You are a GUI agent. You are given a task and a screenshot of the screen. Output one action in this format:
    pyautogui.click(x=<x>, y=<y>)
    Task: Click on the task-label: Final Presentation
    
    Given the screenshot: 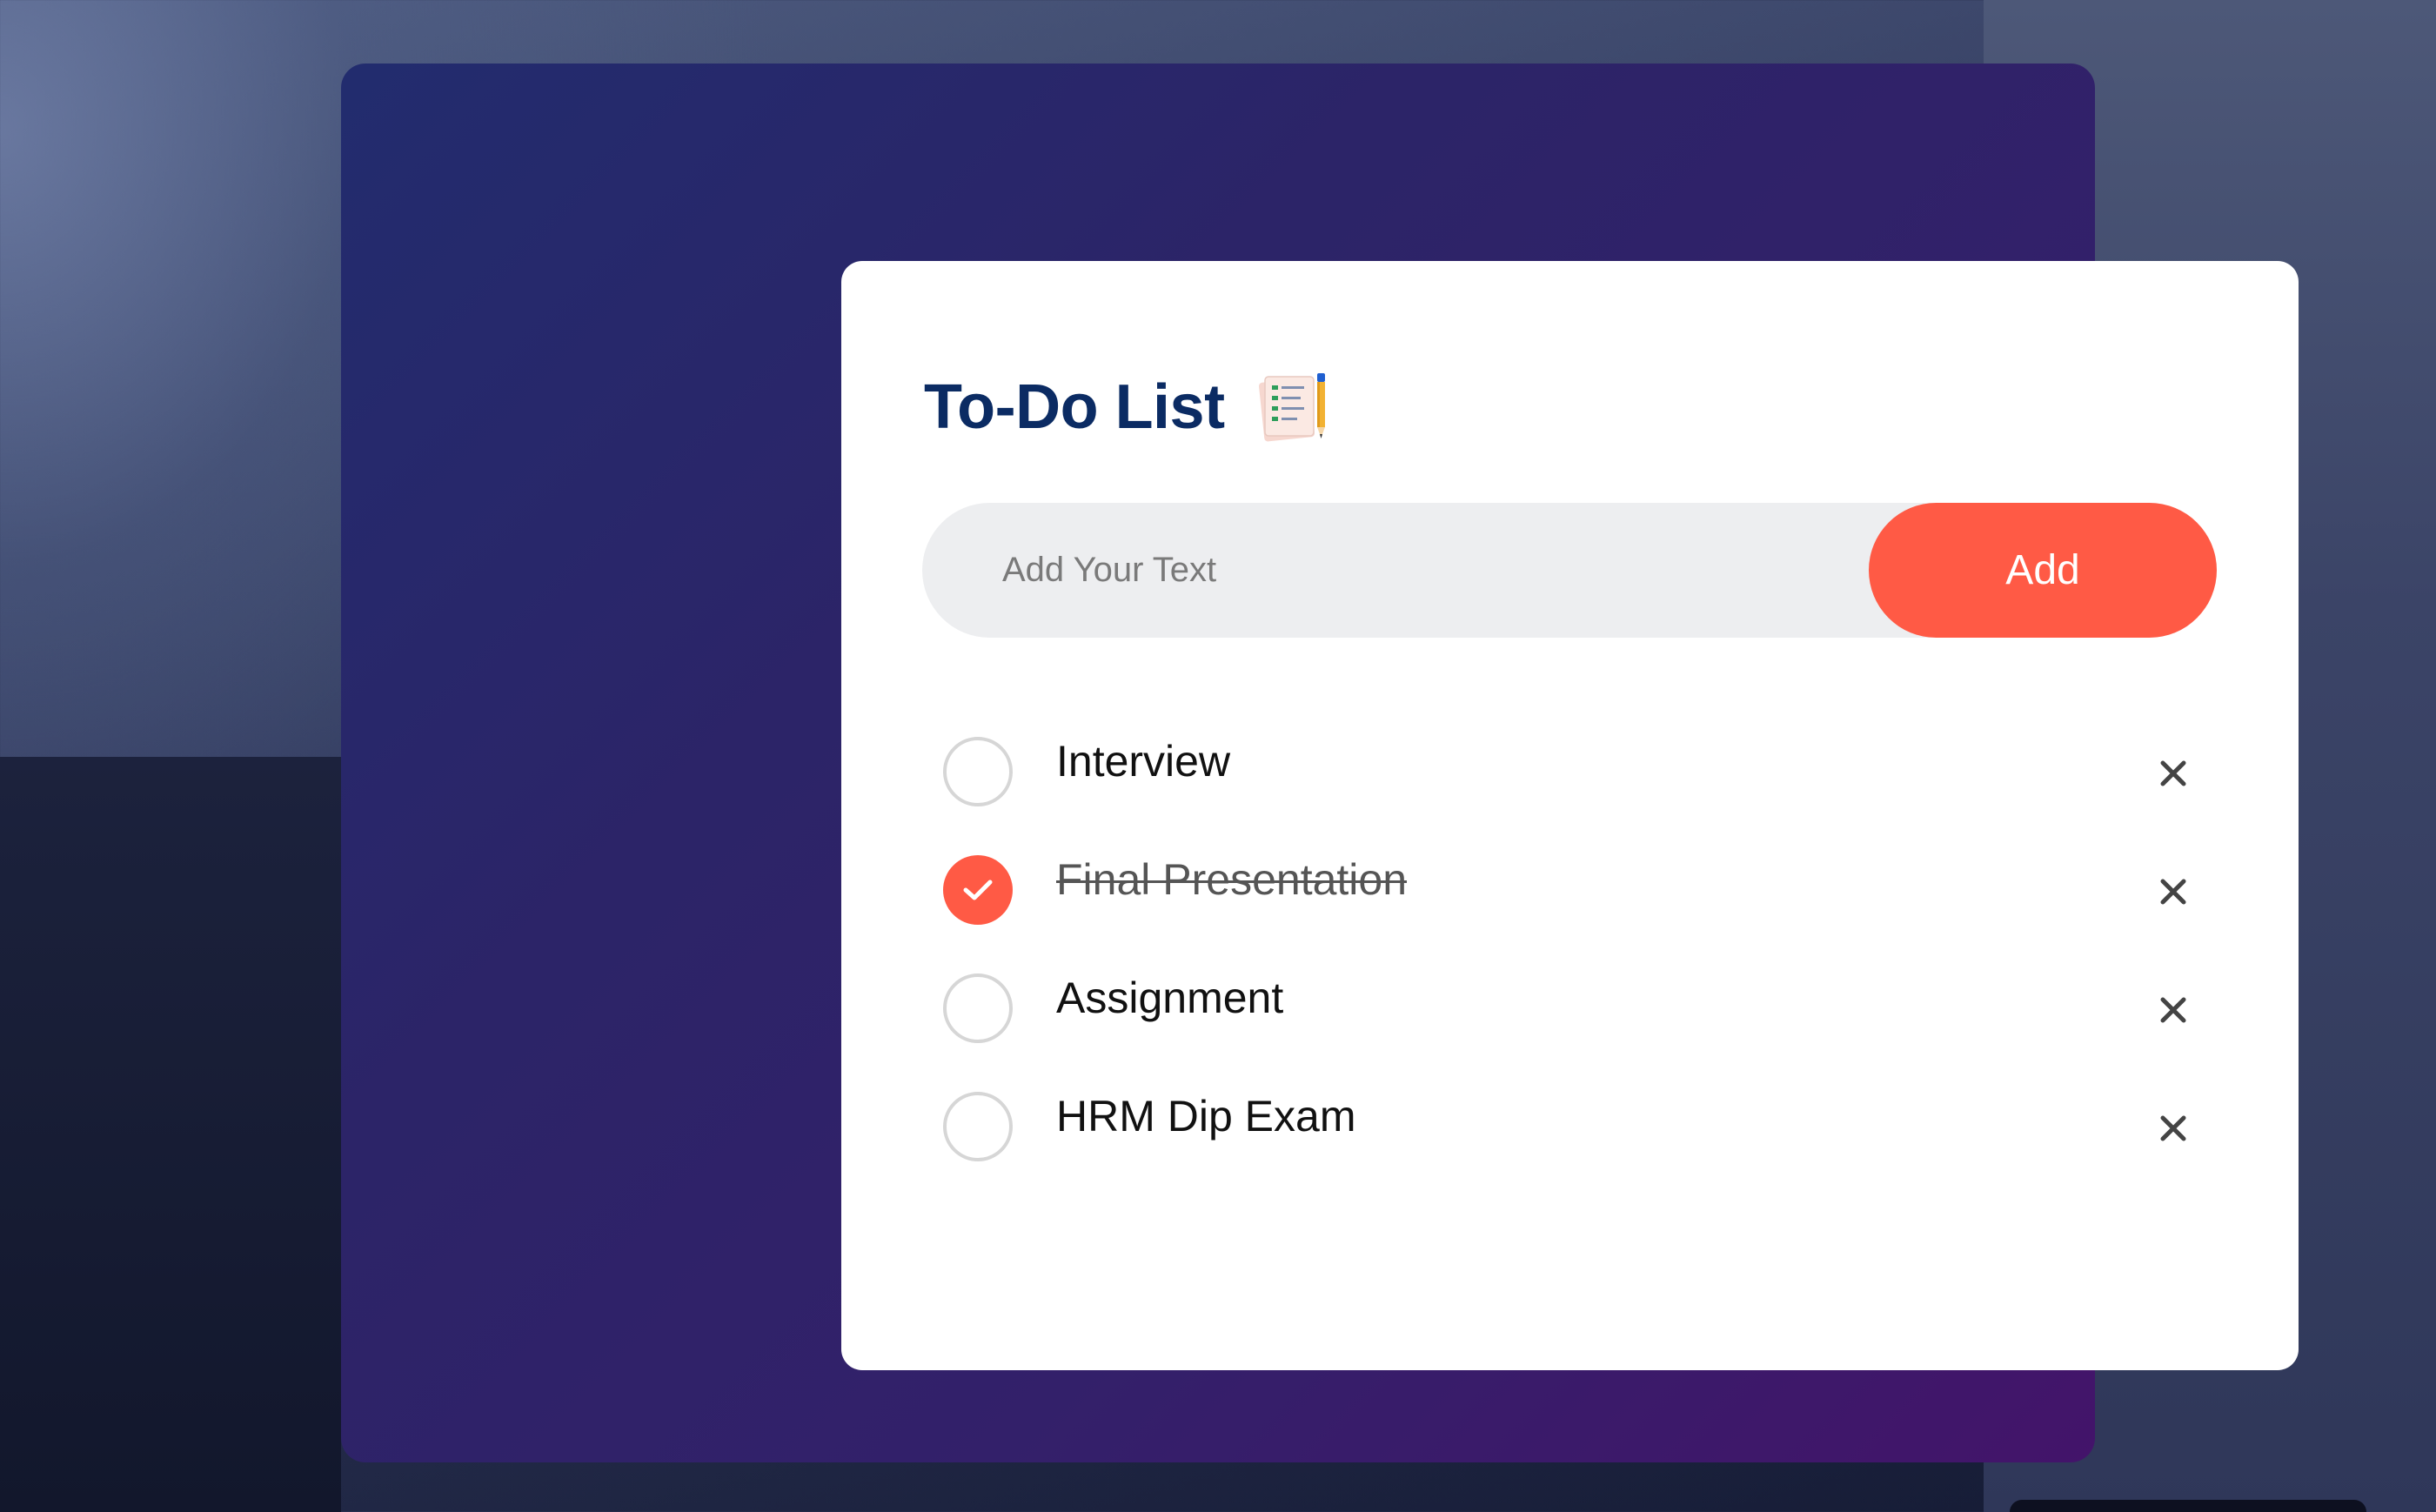 What is the action you would take?
    pyautogui.click(x=1231, y=880)
    